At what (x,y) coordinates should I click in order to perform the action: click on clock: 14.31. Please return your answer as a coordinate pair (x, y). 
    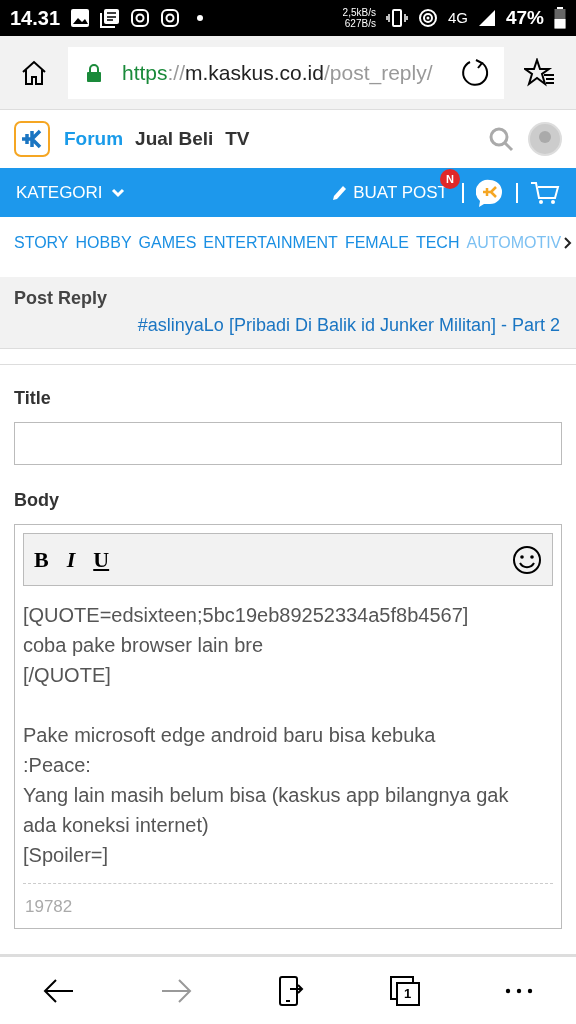
    Looking at the image, I should click on (35, 18).